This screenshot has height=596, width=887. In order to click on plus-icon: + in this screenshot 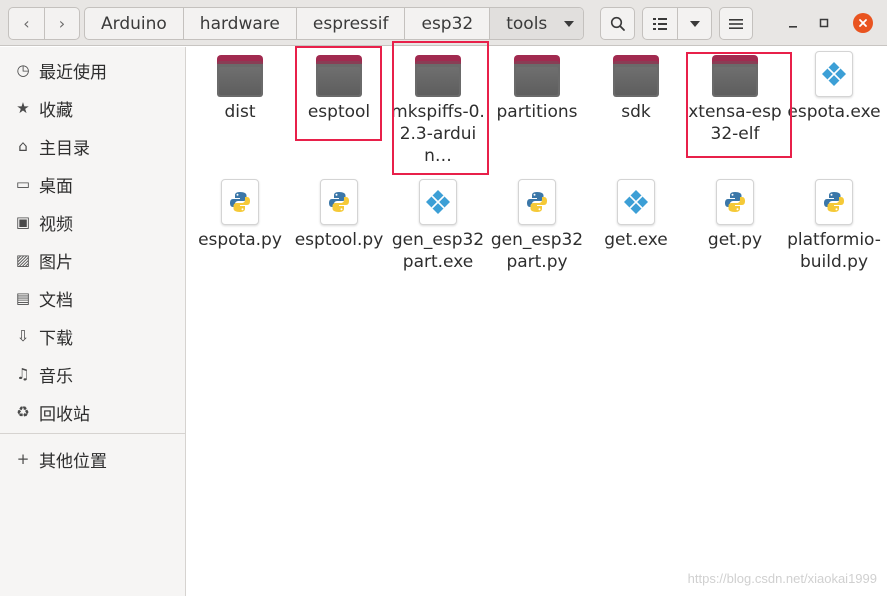, I will do `click(23, 459)`.